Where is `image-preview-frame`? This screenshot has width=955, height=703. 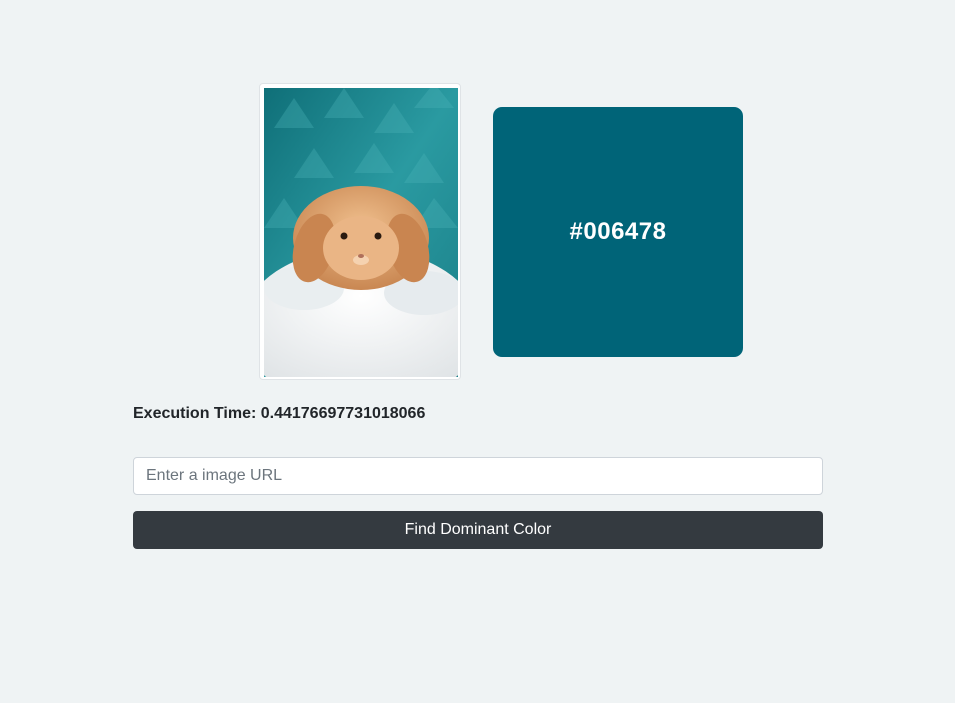 image-preview-frame is located at coordinates (360, 231).